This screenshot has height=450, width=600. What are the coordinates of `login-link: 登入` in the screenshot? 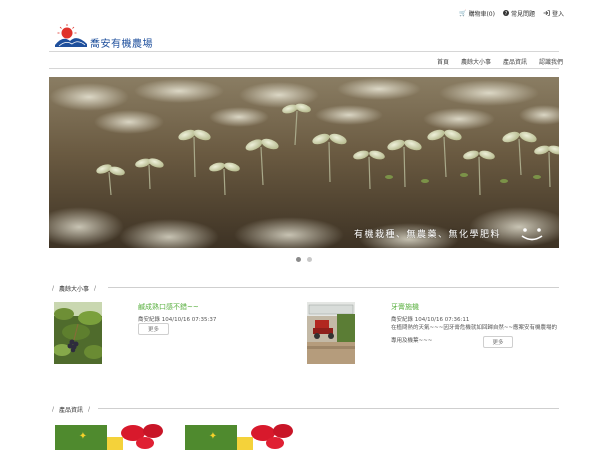 It's located at (553, 13).